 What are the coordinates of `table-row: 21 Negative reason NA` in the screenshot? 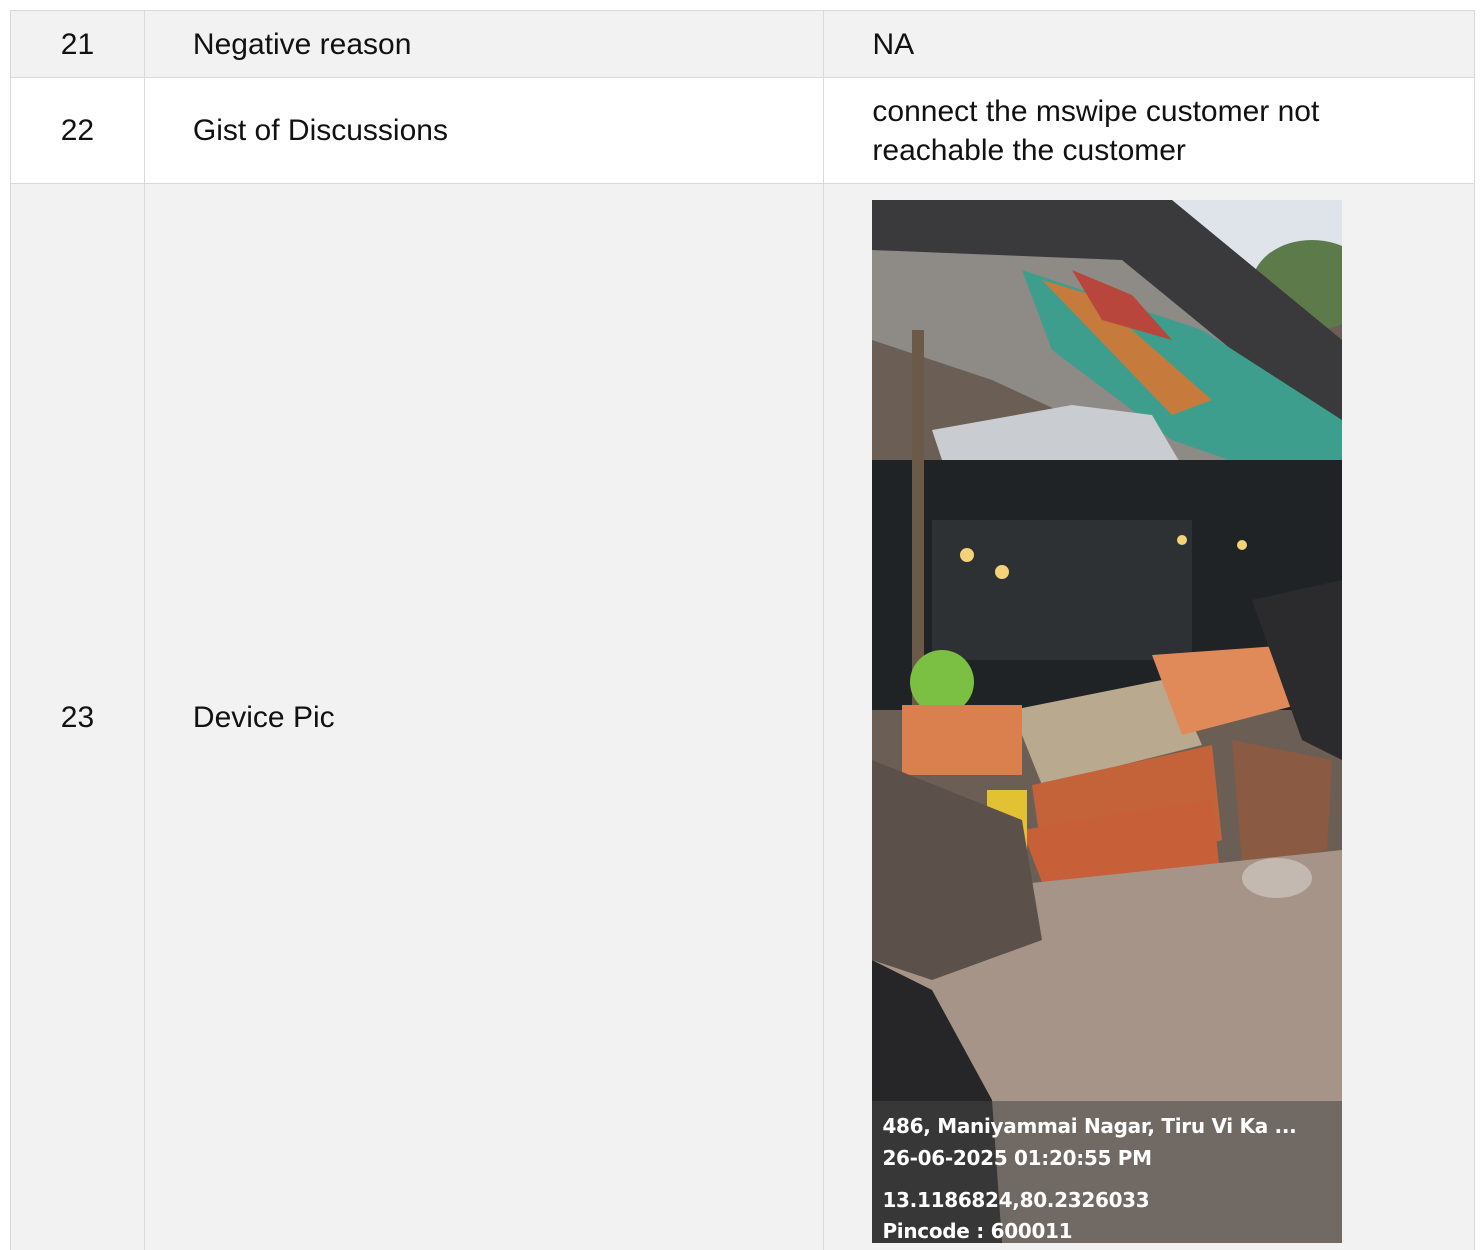 It's located at (743, 44).